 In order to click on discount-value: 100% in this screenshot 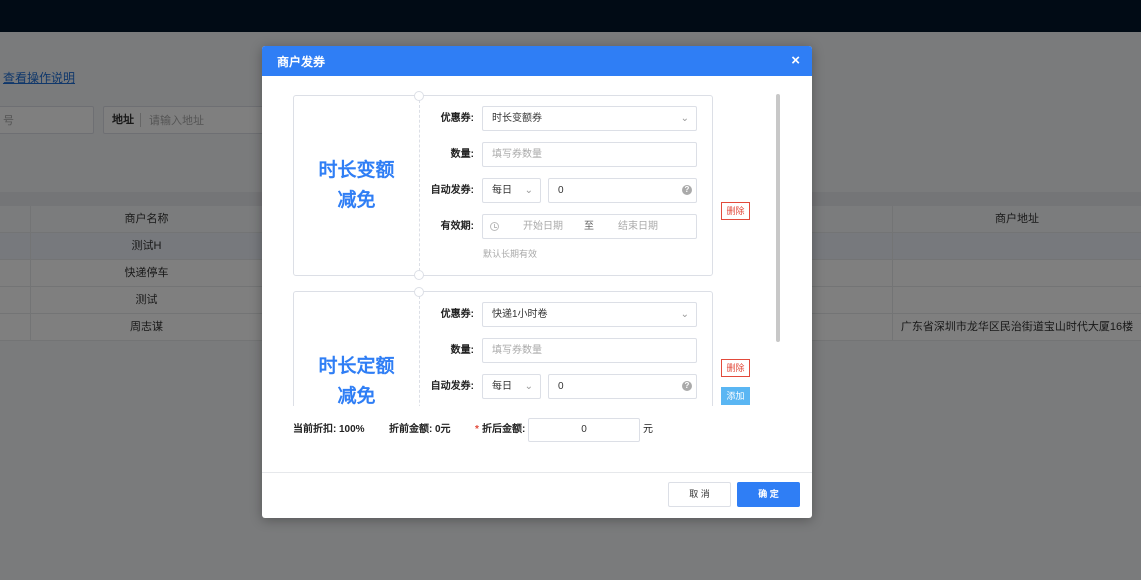, I will do `click(352, 429)`.